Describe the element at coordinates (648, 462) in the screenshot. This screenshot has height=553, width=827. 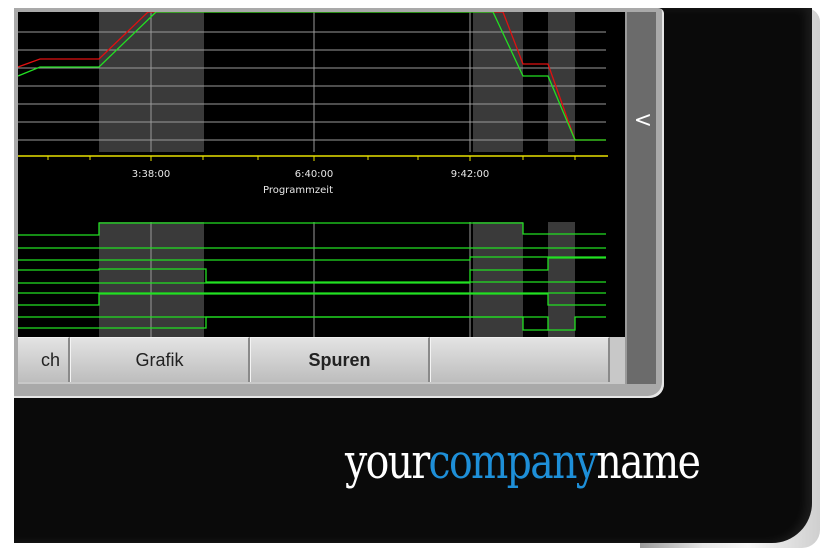
I see `logo-part-3: name` at that location.